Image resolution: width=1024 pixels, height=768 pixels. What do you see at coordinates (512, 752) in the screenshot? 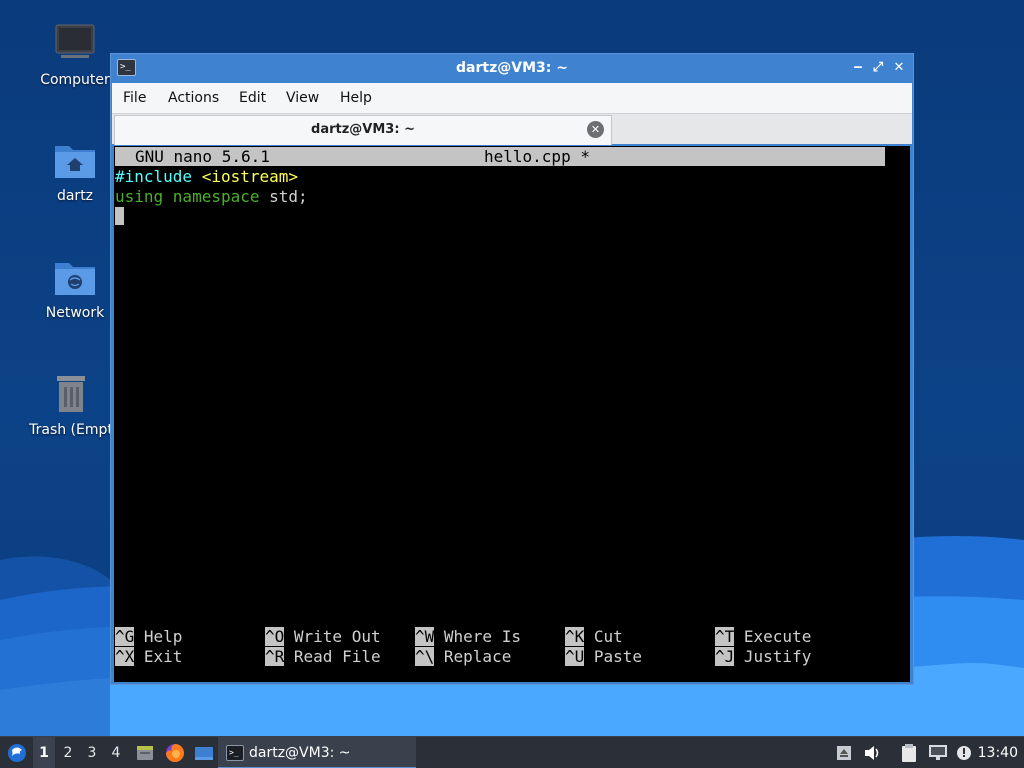
I see `taskbar: 1 2 3 4 >_ dartz@VM3: ~ 13:40` at bounding box center [512, 752].